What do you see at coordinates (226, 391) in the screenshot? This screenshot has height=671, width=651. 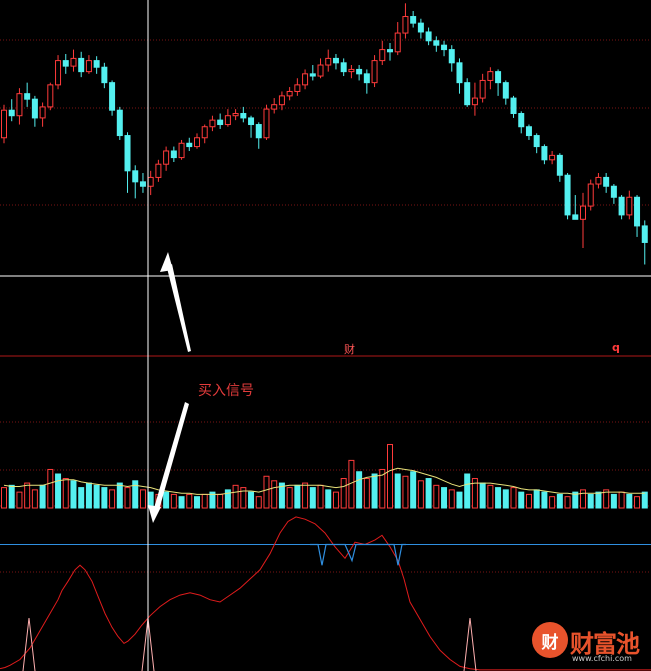 I see `buy-signal-label: 买入信号` at bounding box center [226, 391].